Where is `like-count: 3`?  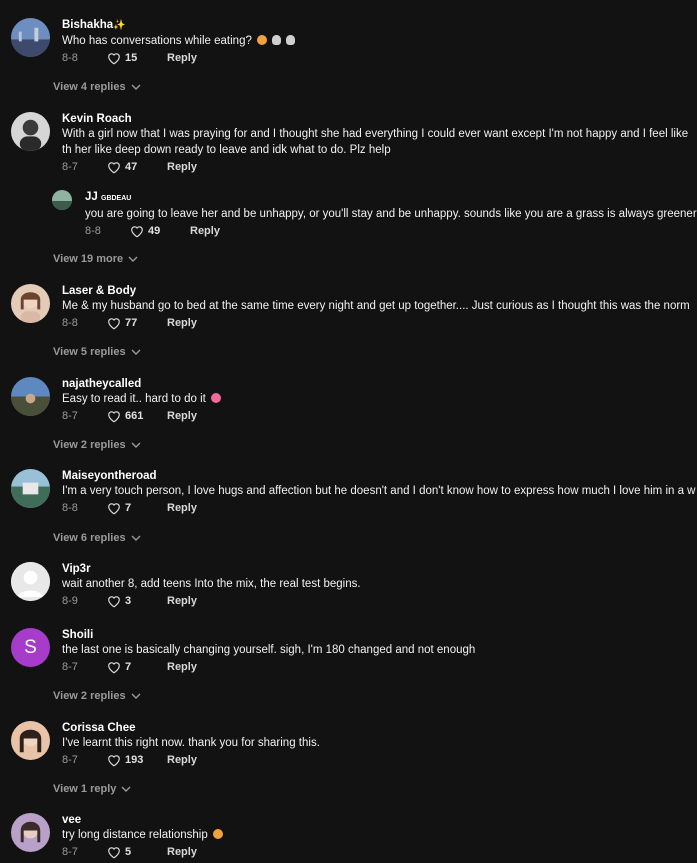
like-count: 3 is located at coordinates (128, 601).